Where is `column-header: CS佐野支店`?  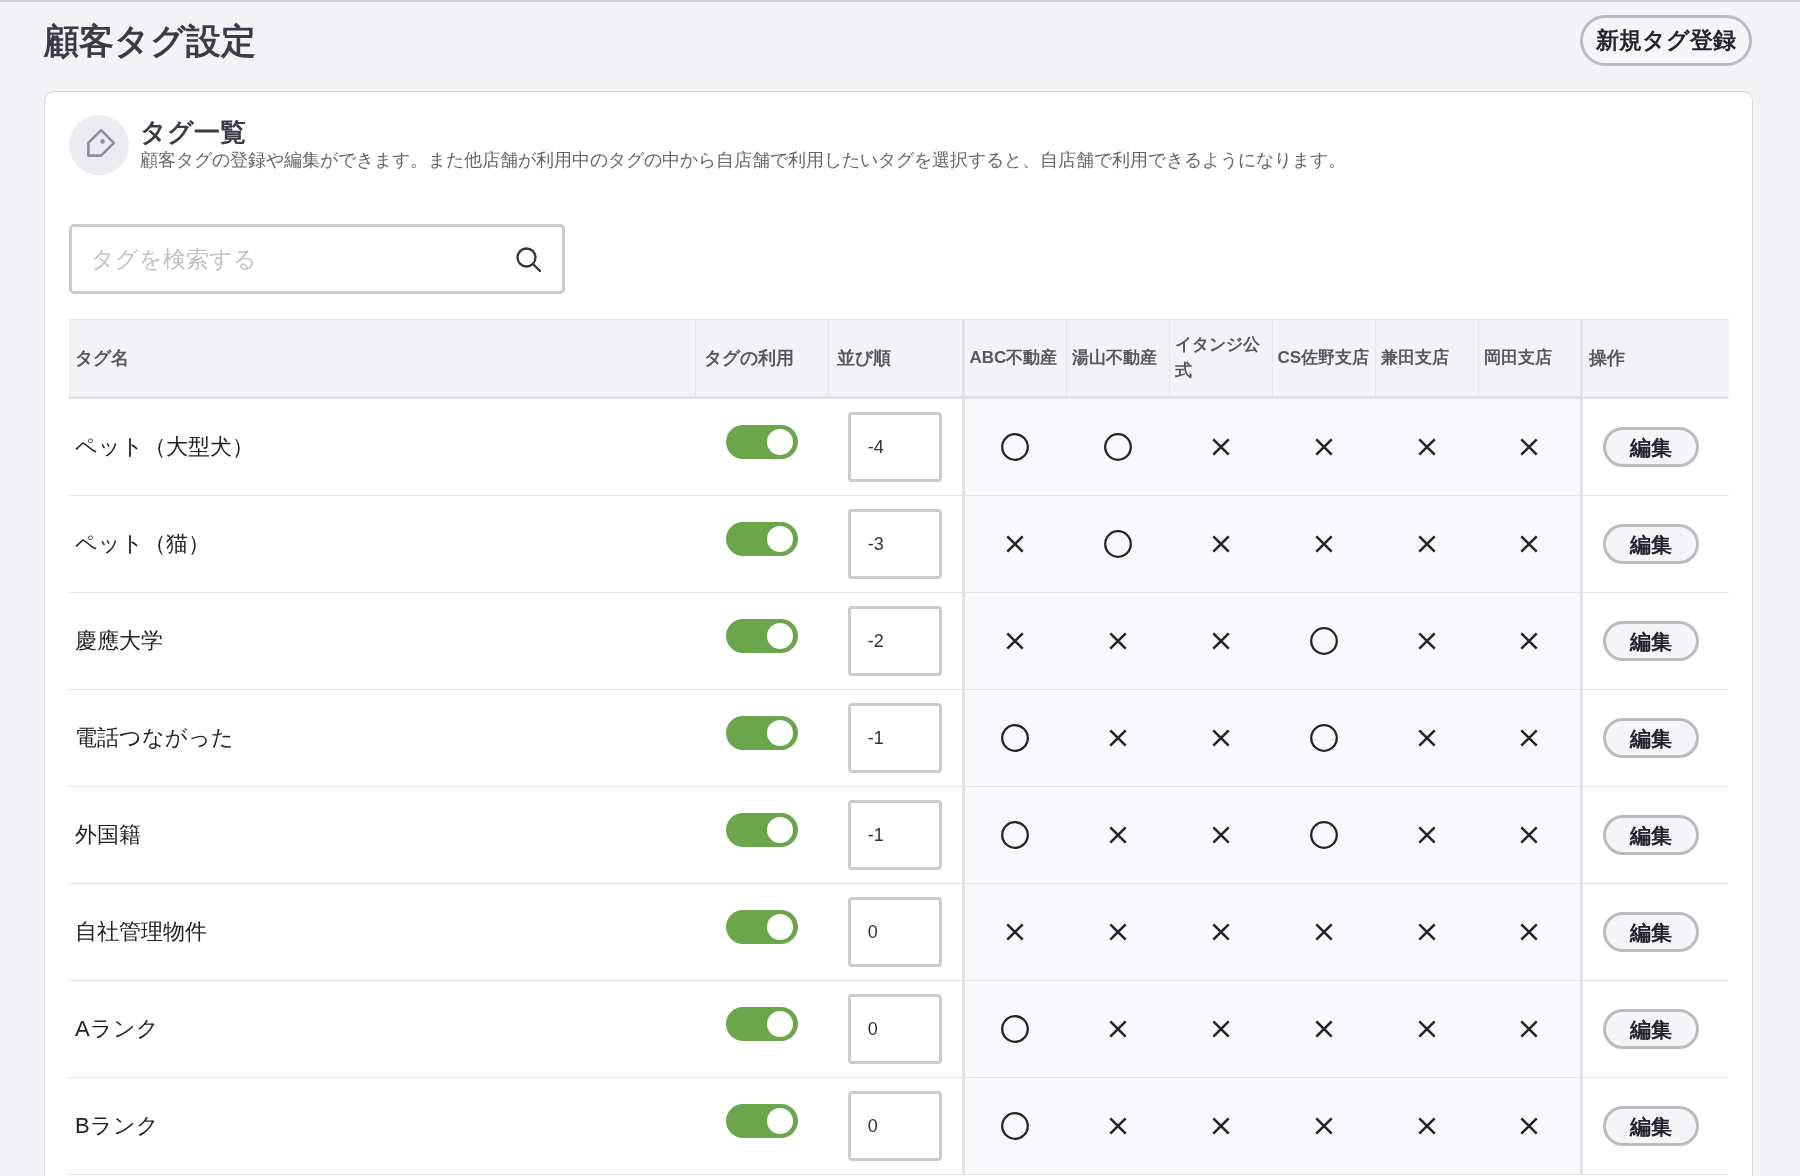 column-header: CS佐野支店 is located at coordinates (1323, 358).